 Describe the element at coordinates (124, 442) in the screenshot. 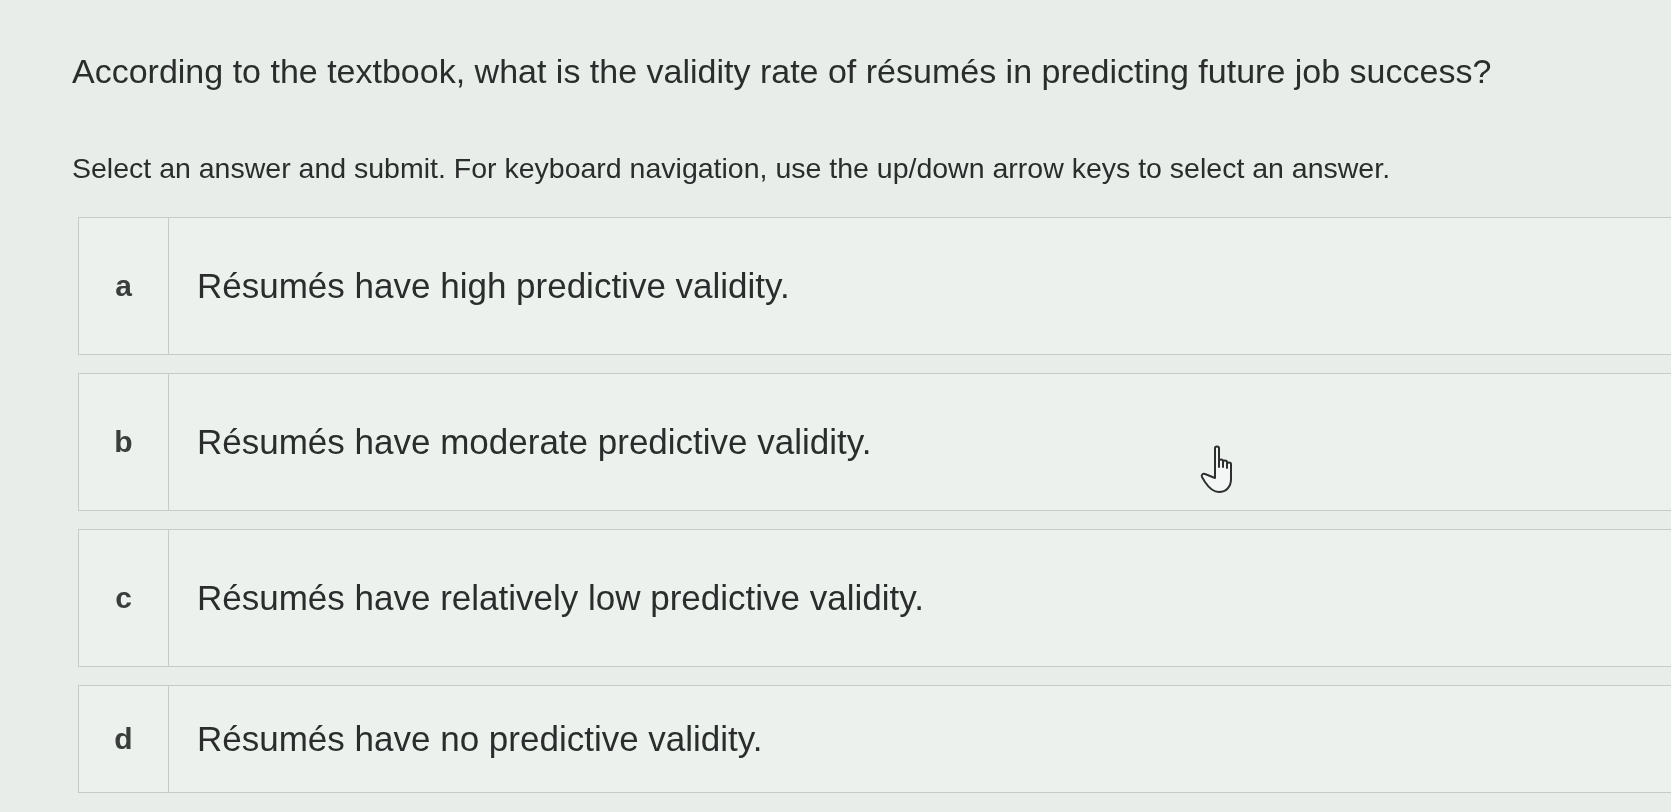

I see `option-letter: b` at that location.